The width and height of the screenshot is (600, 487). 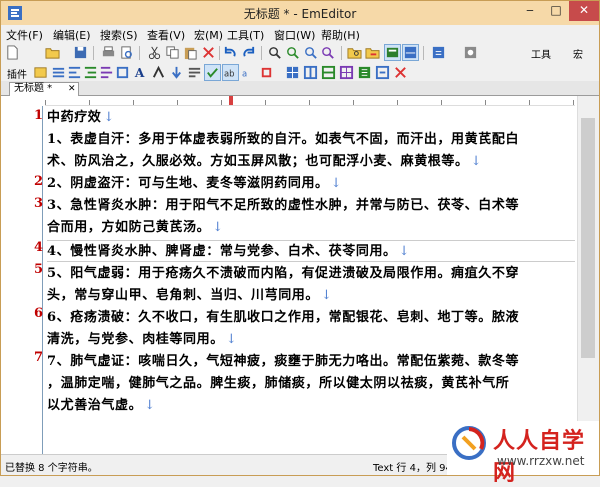 I want to click on line-text: 术、防风治之，久服必效。方如玉屏风散；也可配浮小麦、麻黄根等。, so click(x=258, y=161).